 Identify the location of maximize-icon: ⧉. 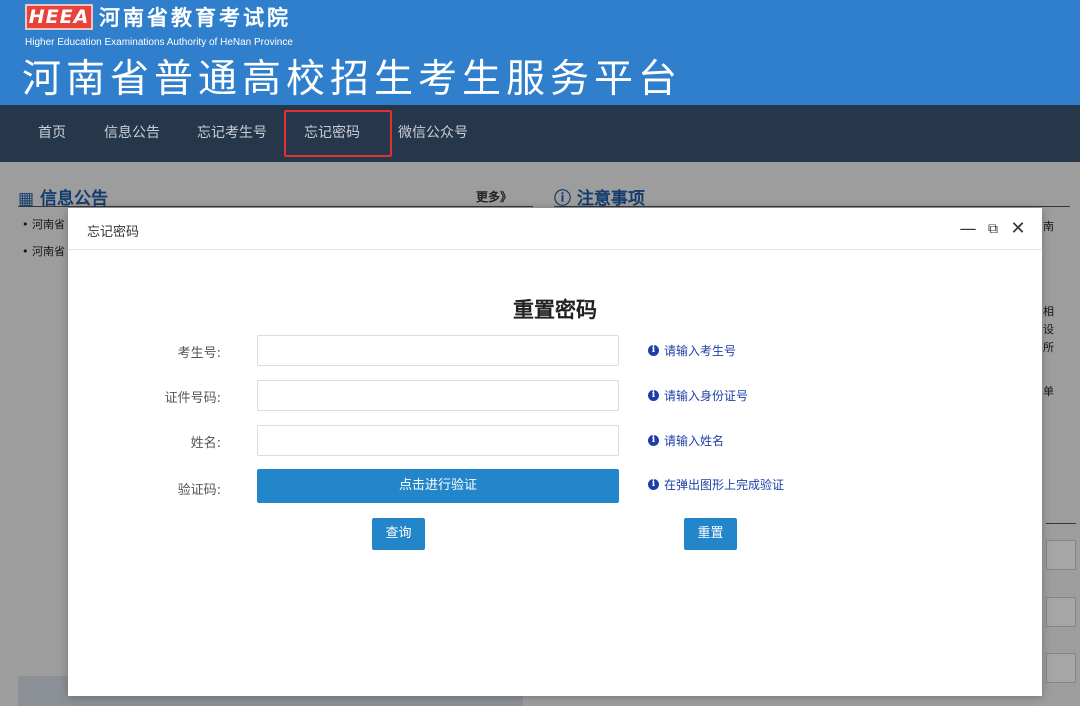
(993, 229).